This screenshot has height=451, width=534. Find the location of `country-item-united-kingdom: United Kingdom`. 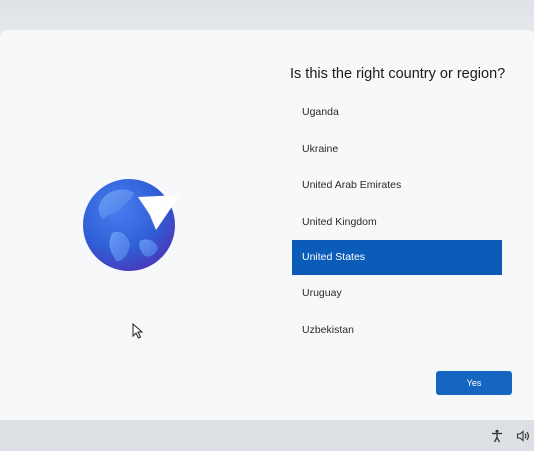

country-item-united-kingdom: United Kingdom is located at coordinates (397, 222).